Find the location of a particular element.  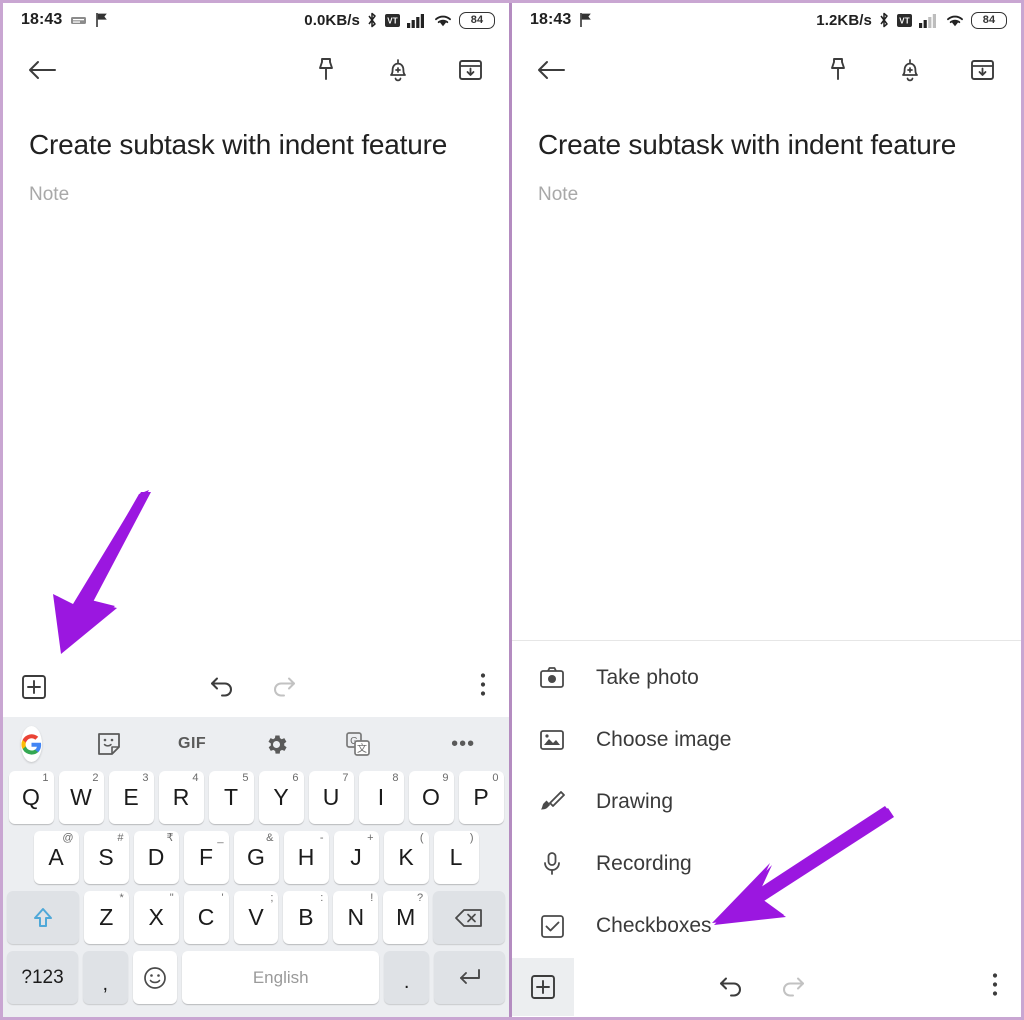

key-label: Q is located at coordinates (31, 797).